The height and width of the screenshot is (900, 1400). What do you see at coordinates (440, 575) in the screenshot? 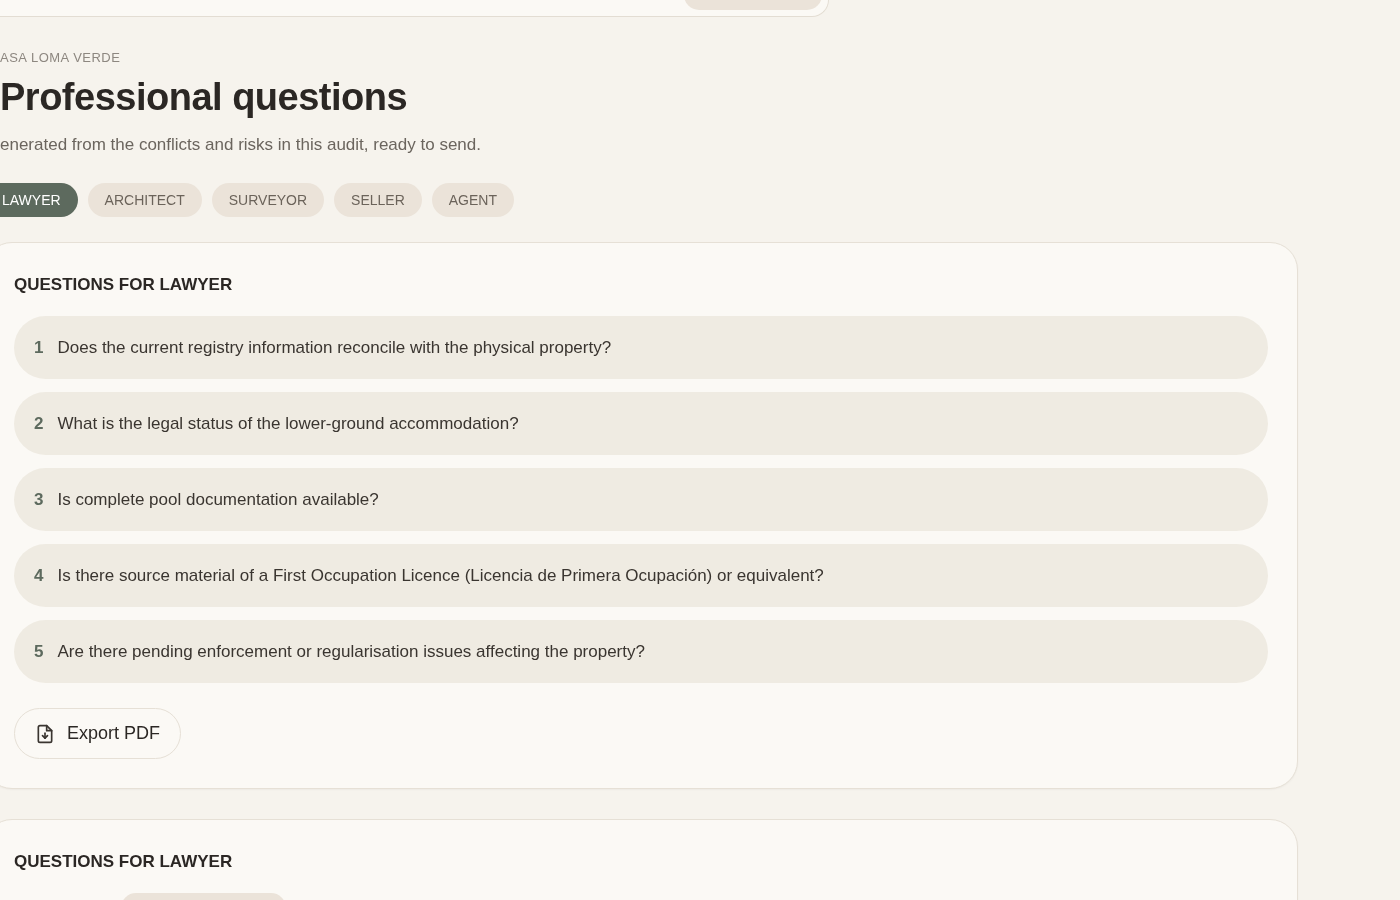
I see `question-text: Is there source material of a First Occupation Licence (Licencia de Primera Ocupación) or equivalent?` at bounding box center [440, 575].